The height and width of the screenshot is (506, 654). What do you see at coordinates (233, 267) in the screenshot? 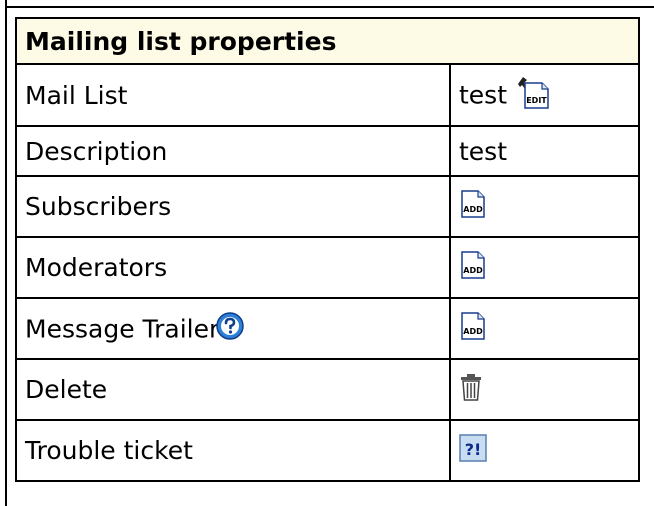
I see `row-label-moderators: Moderators` at bounding box center [233, 267].